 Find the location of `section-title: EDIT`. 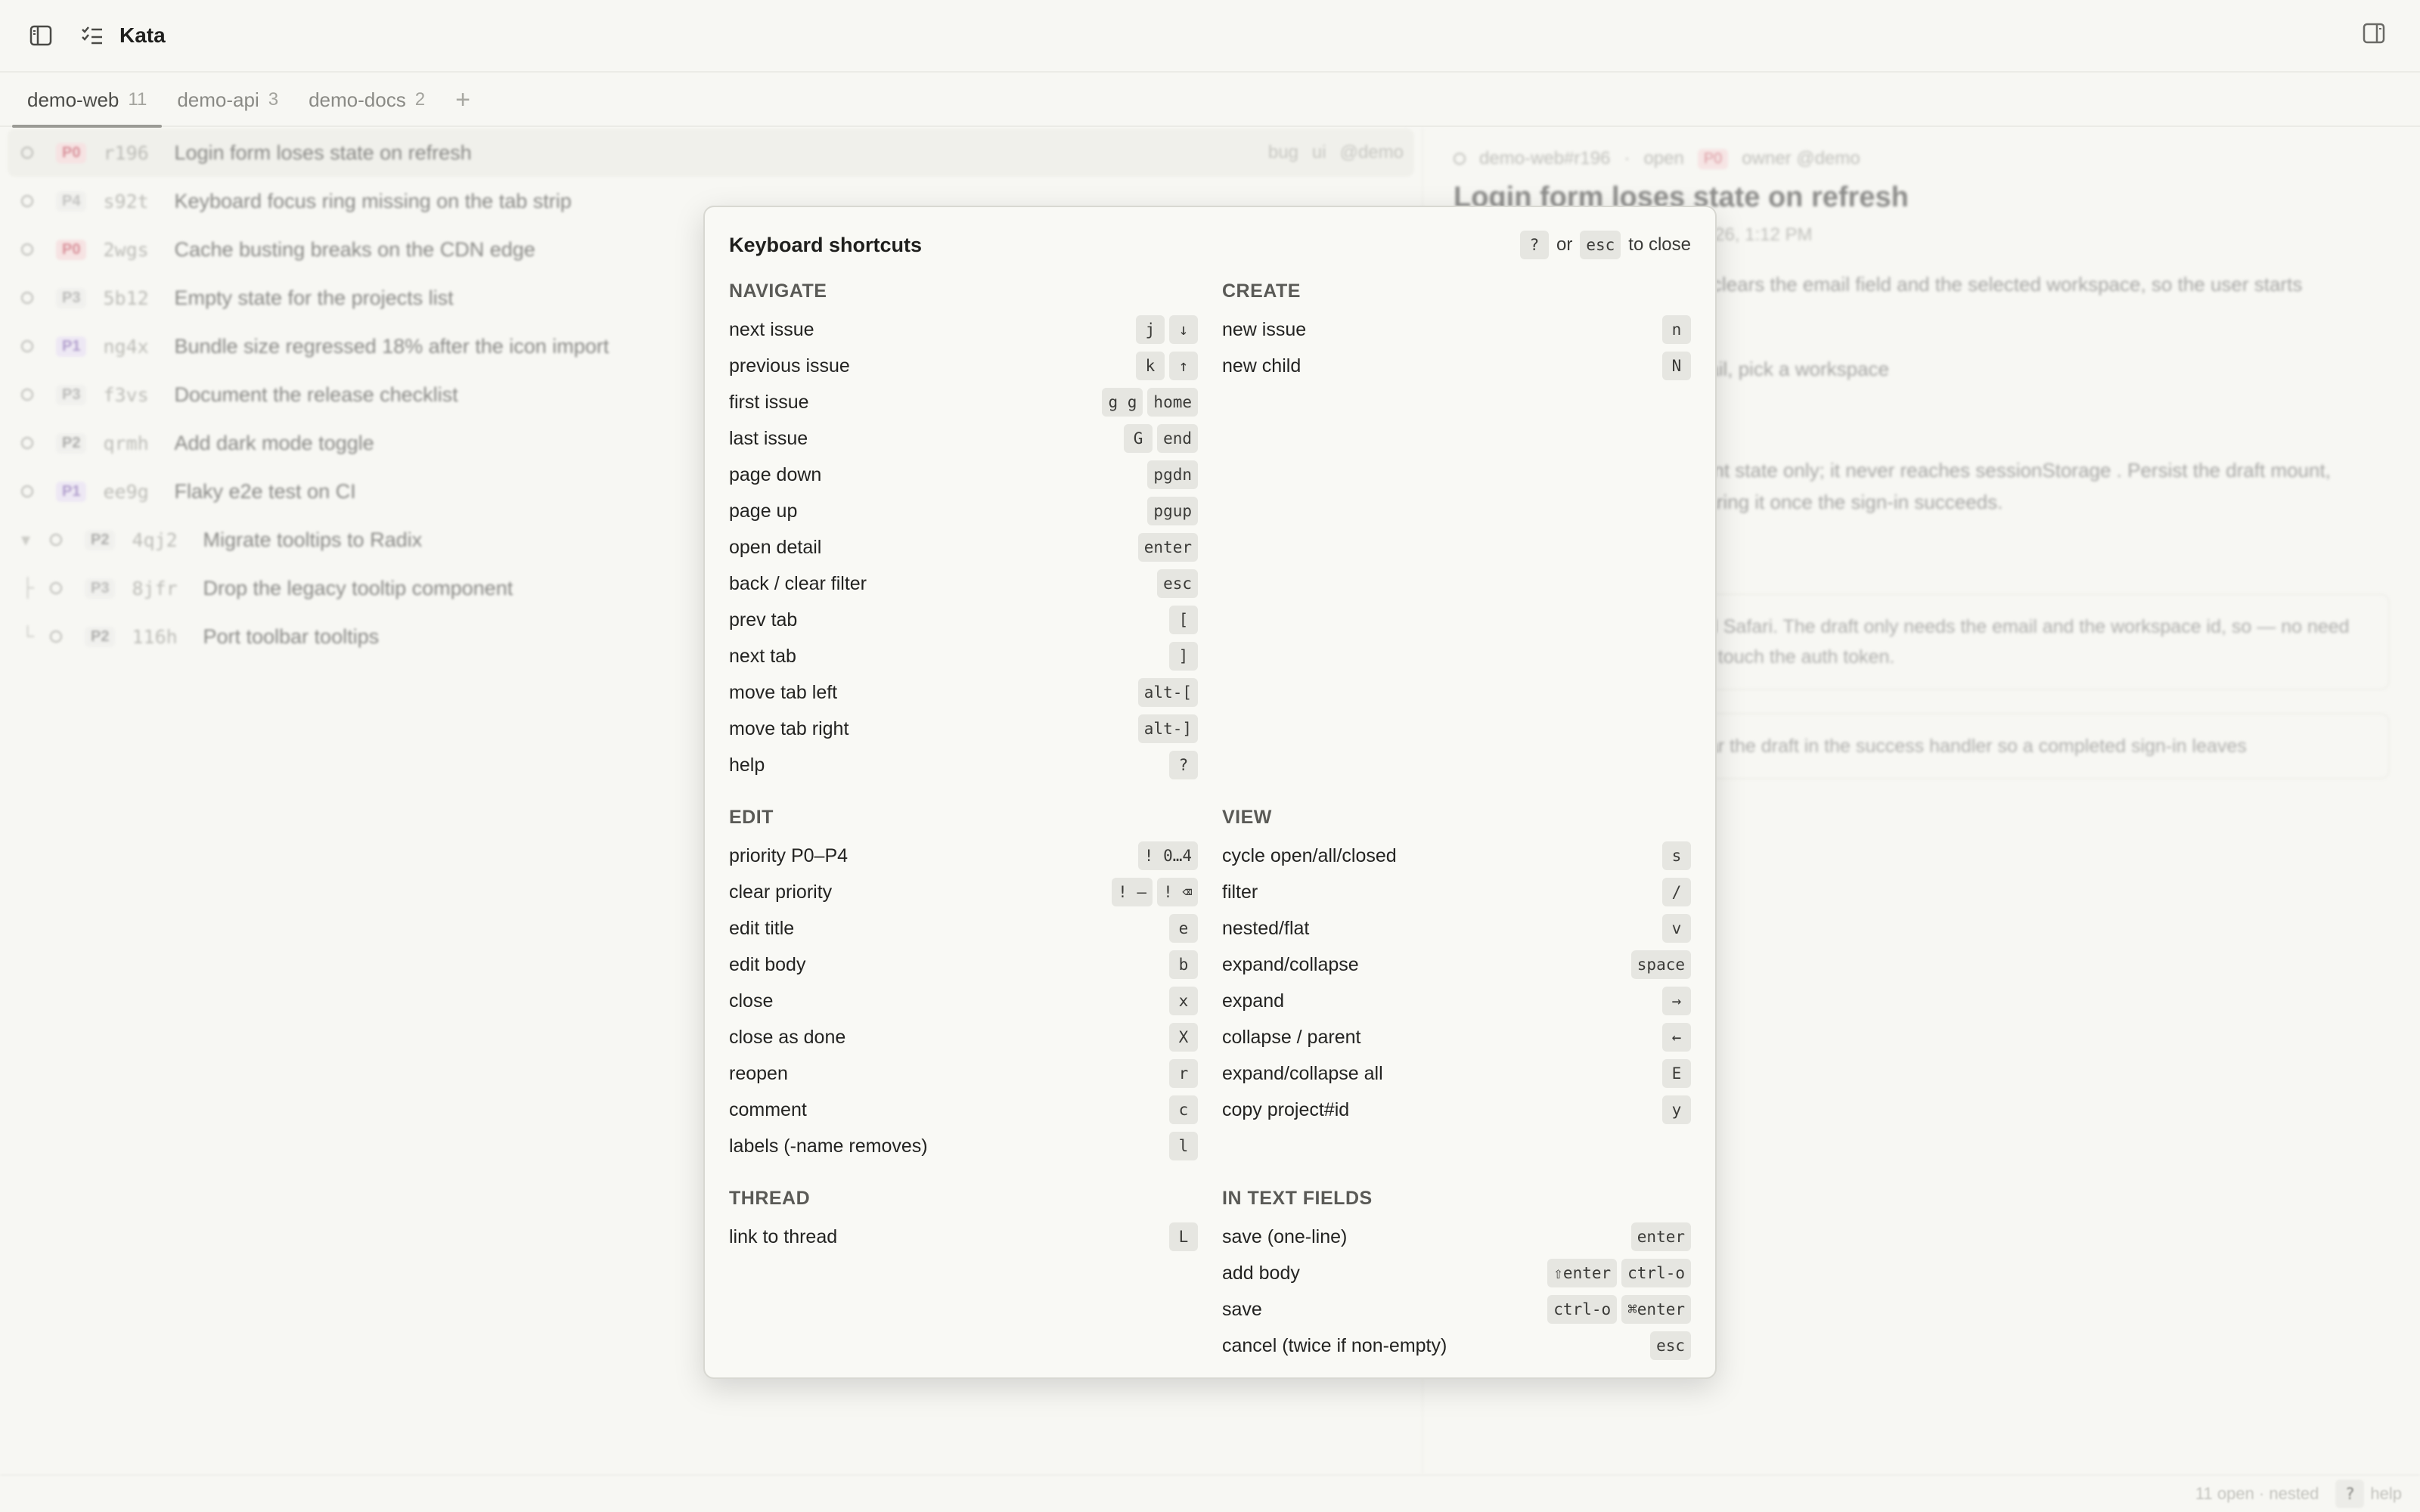

section-title: EDIT is located at coordinates (751, 817).